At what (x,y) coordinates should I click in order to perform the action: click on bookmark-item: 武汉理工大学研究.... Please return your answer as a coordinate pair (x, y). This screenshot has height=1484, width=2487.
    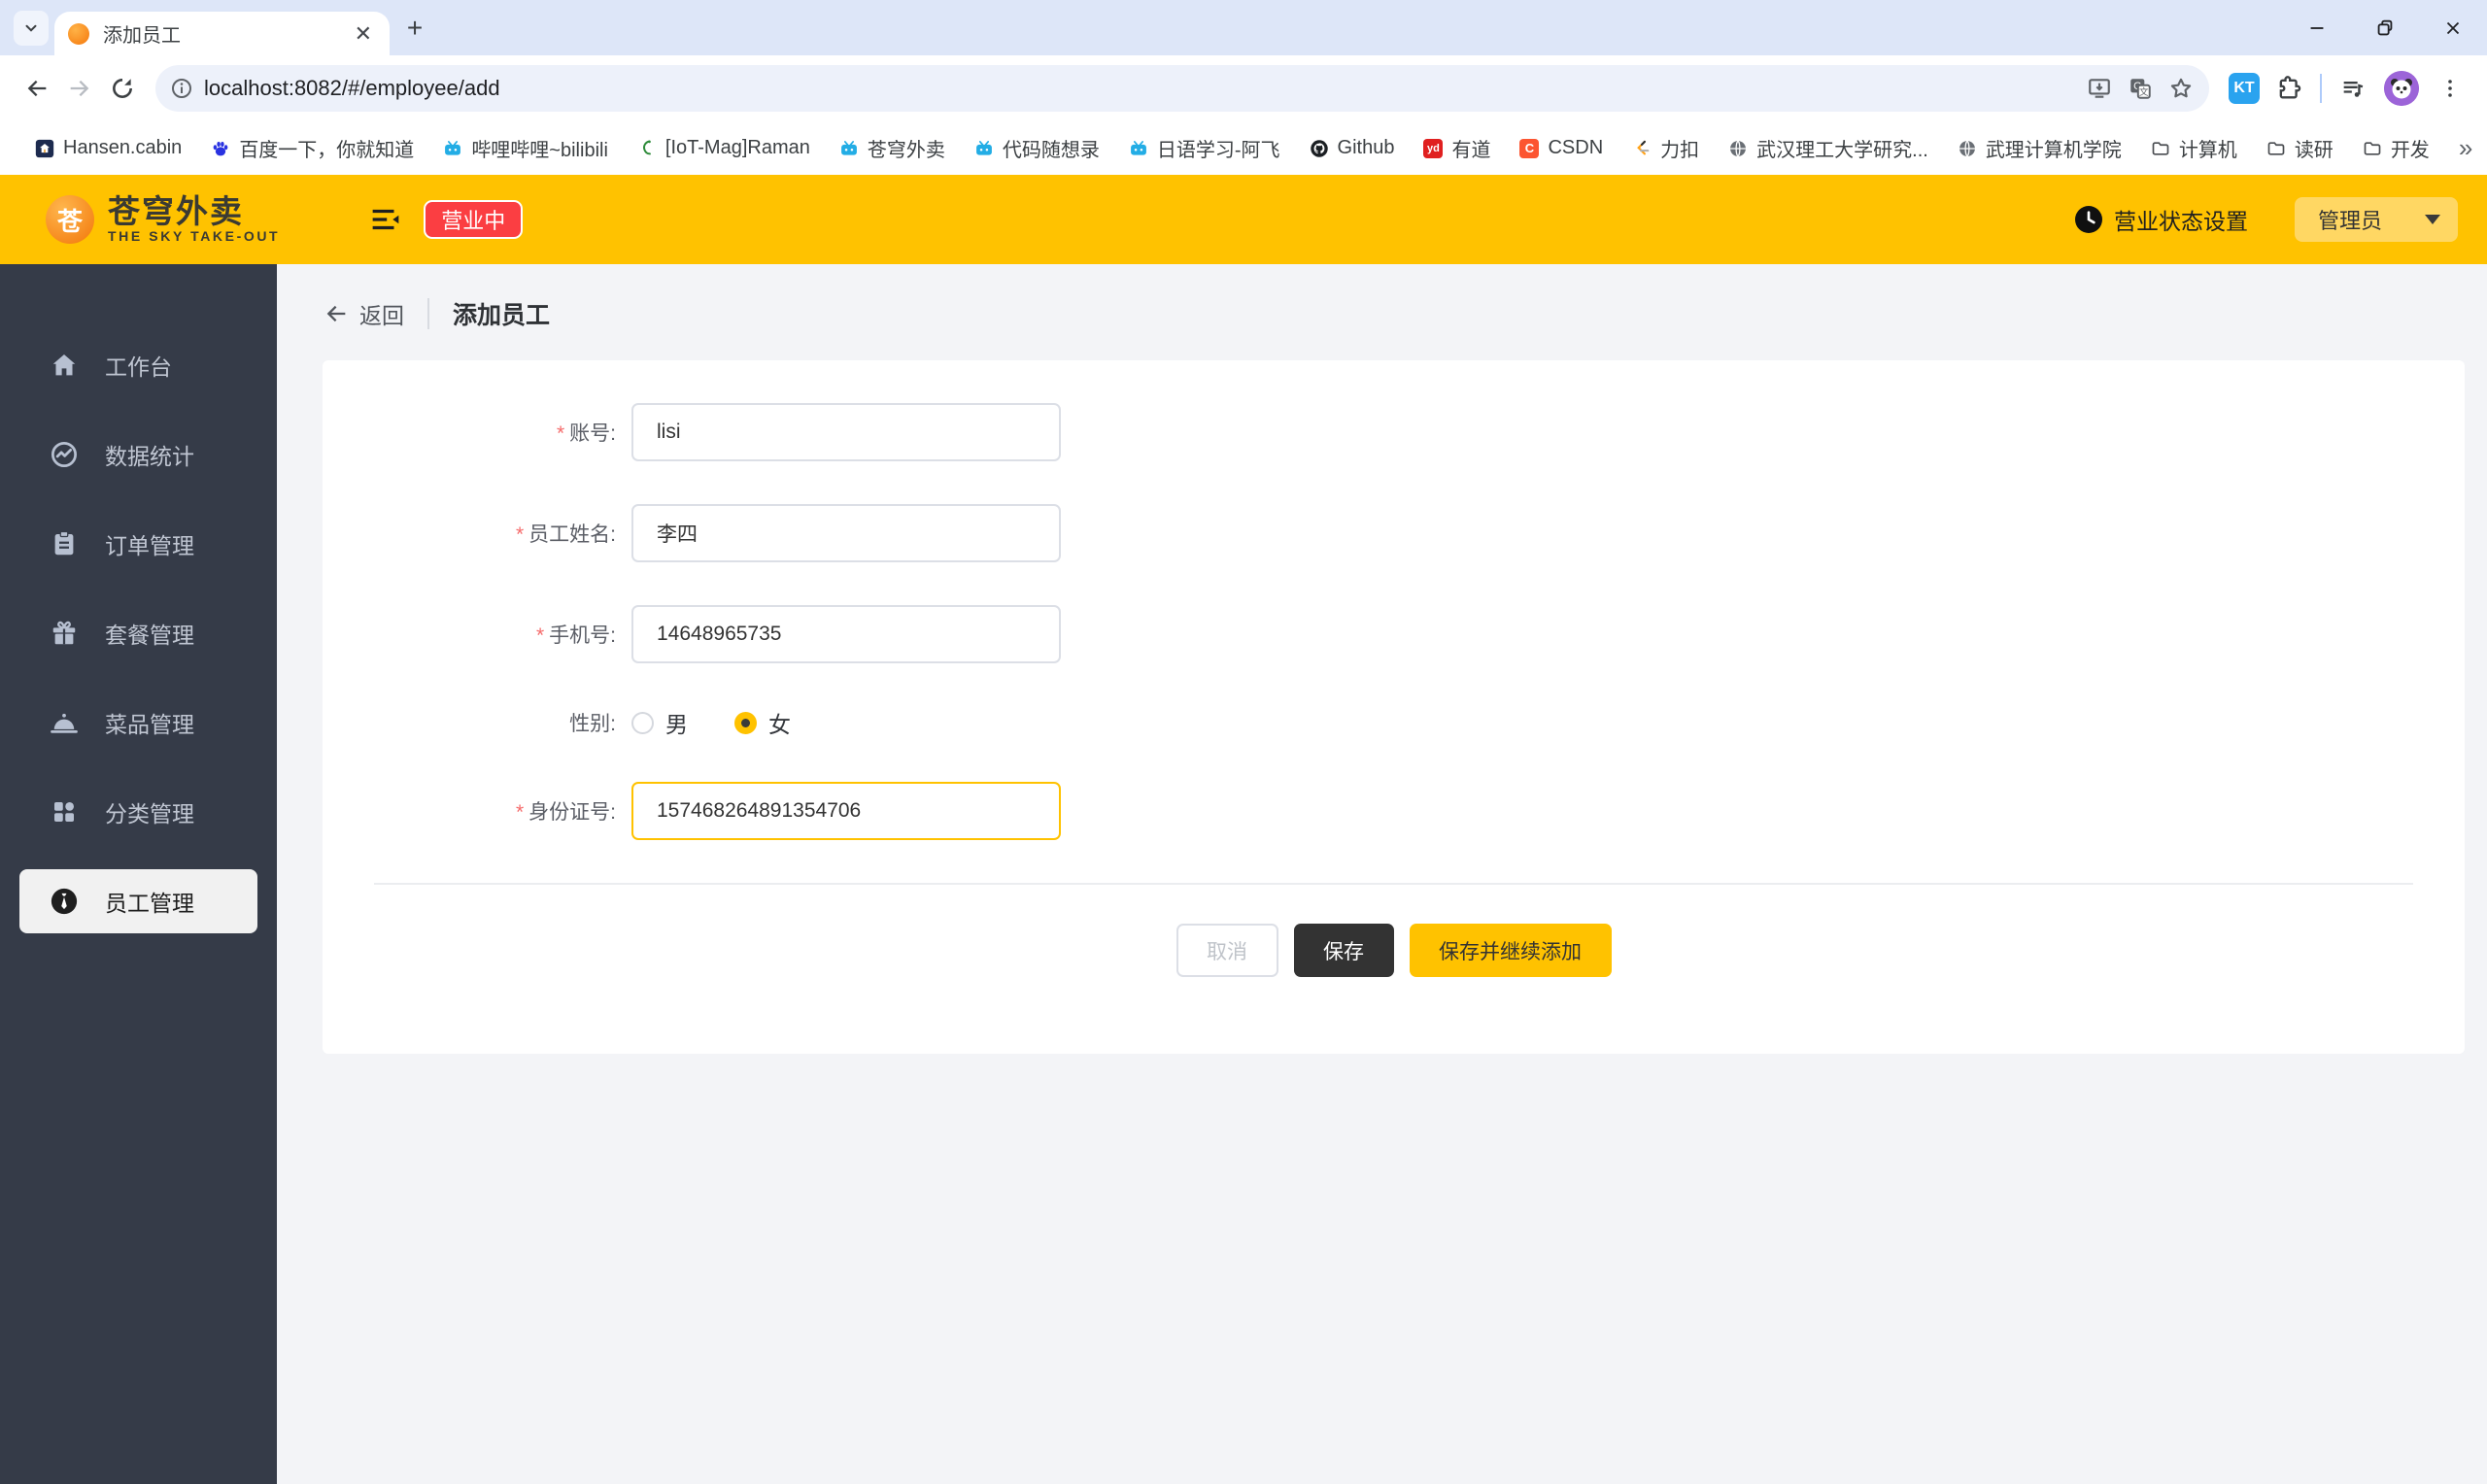
    Looking at the image, I should click on (1828, 148).